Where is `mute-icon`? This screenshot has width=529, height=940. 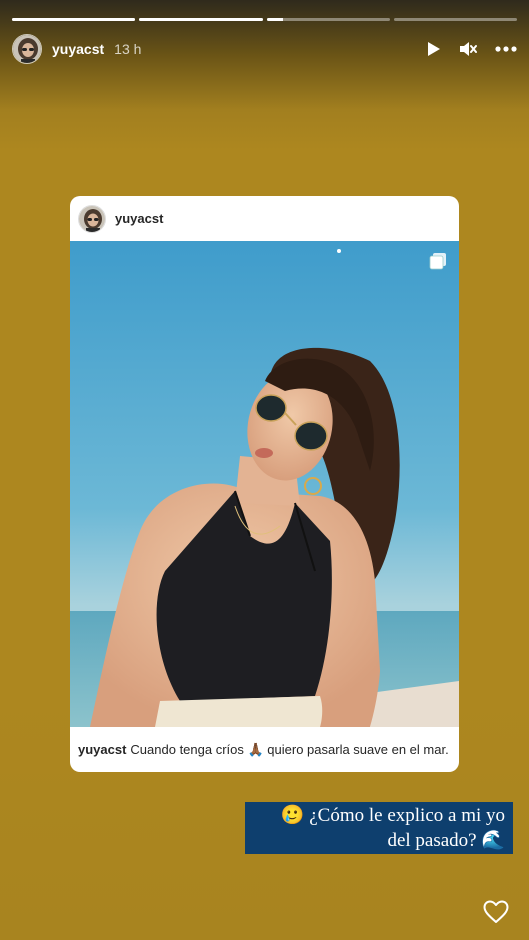
mute-icon is located at coordinates (468, 49).